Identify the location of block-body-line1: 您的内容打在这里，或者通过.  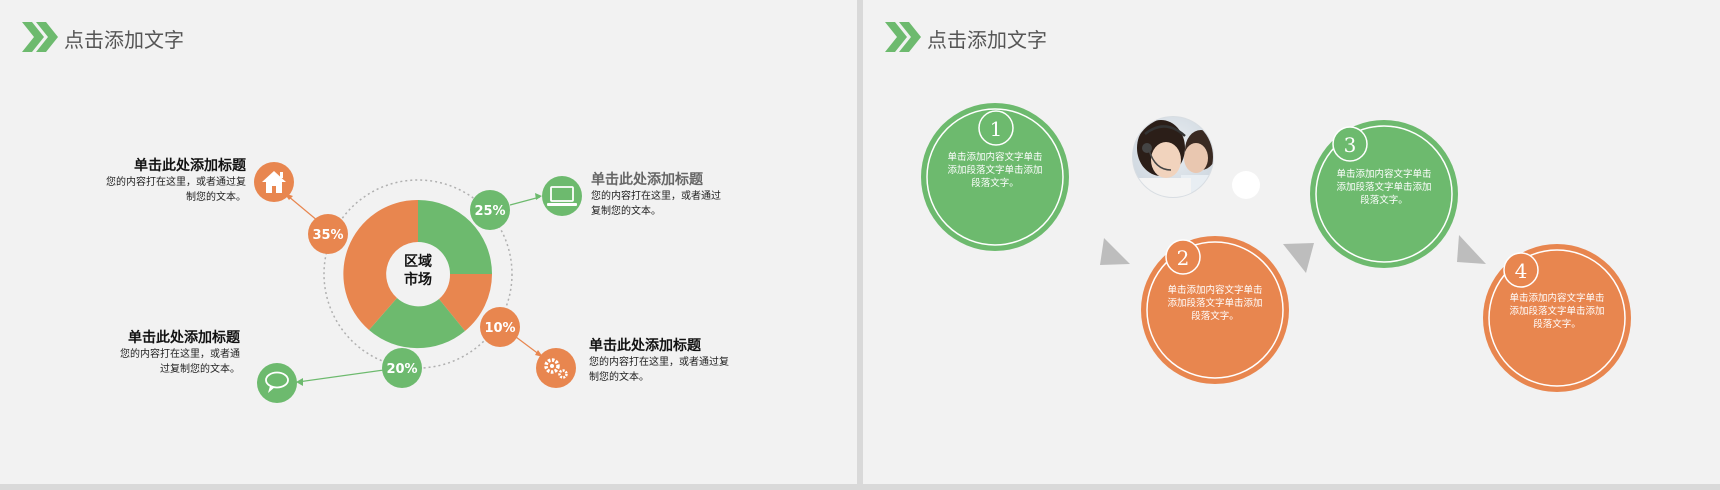
(656, 196).